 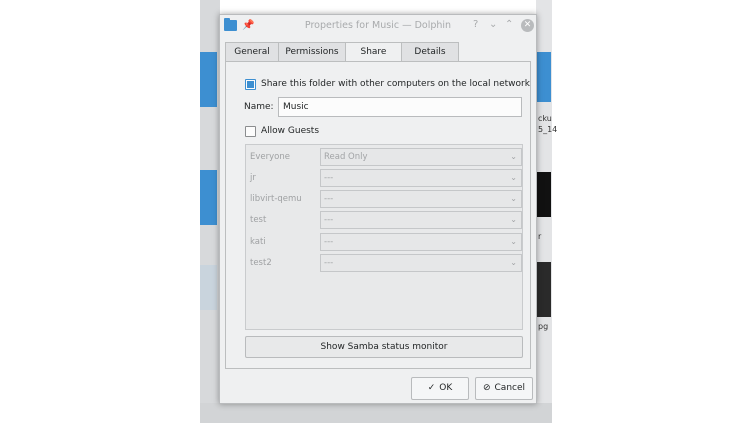 I want to click on background-file-label: r, so click(x=540, y=236).